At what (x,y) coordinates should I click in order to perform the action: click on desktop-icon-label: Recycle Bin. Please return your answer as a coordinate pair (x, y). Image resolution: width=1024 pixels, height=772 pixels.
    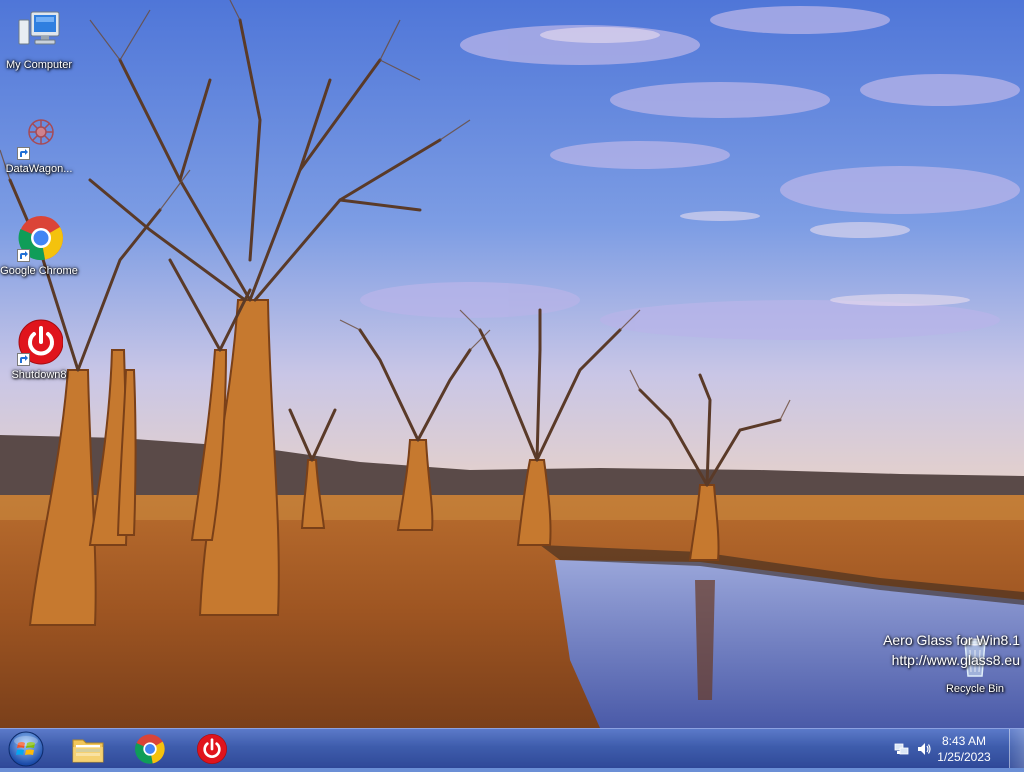
    Looking at the image, I should click on (975, 689).